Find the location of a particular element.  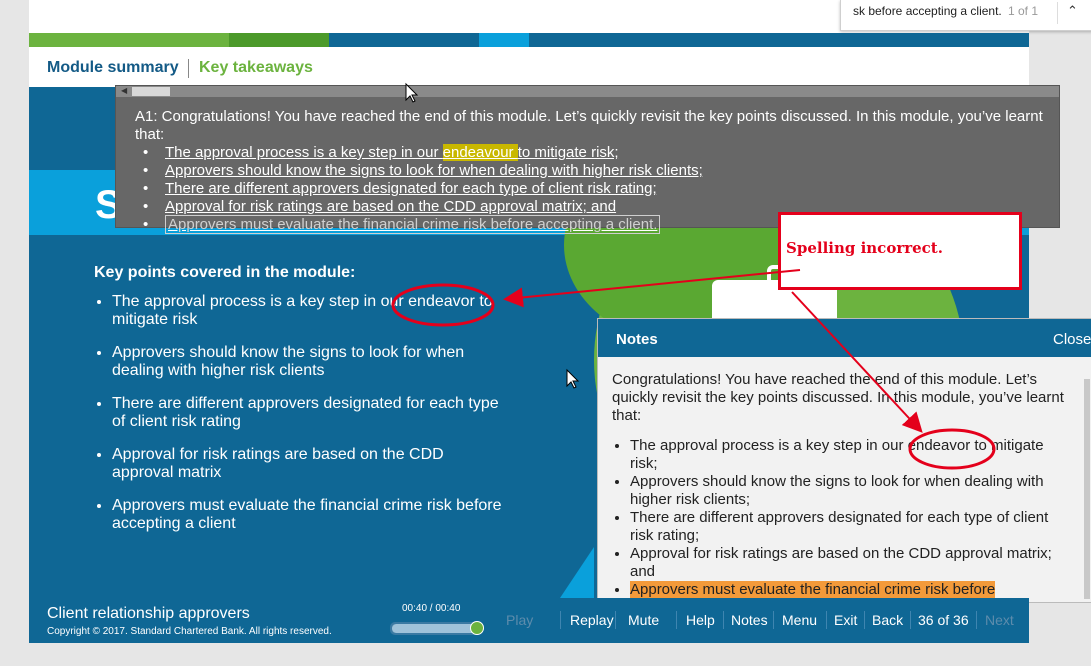

progress-knob is located at coordinates (477, 628).